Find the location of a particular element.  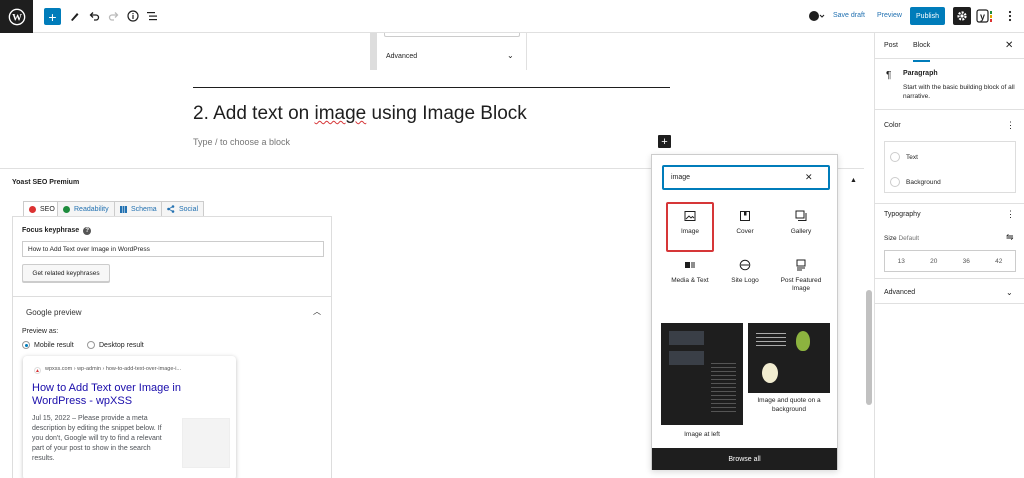

block-post-featured-image: Post Featured Image is located at coordinates (801, 278).